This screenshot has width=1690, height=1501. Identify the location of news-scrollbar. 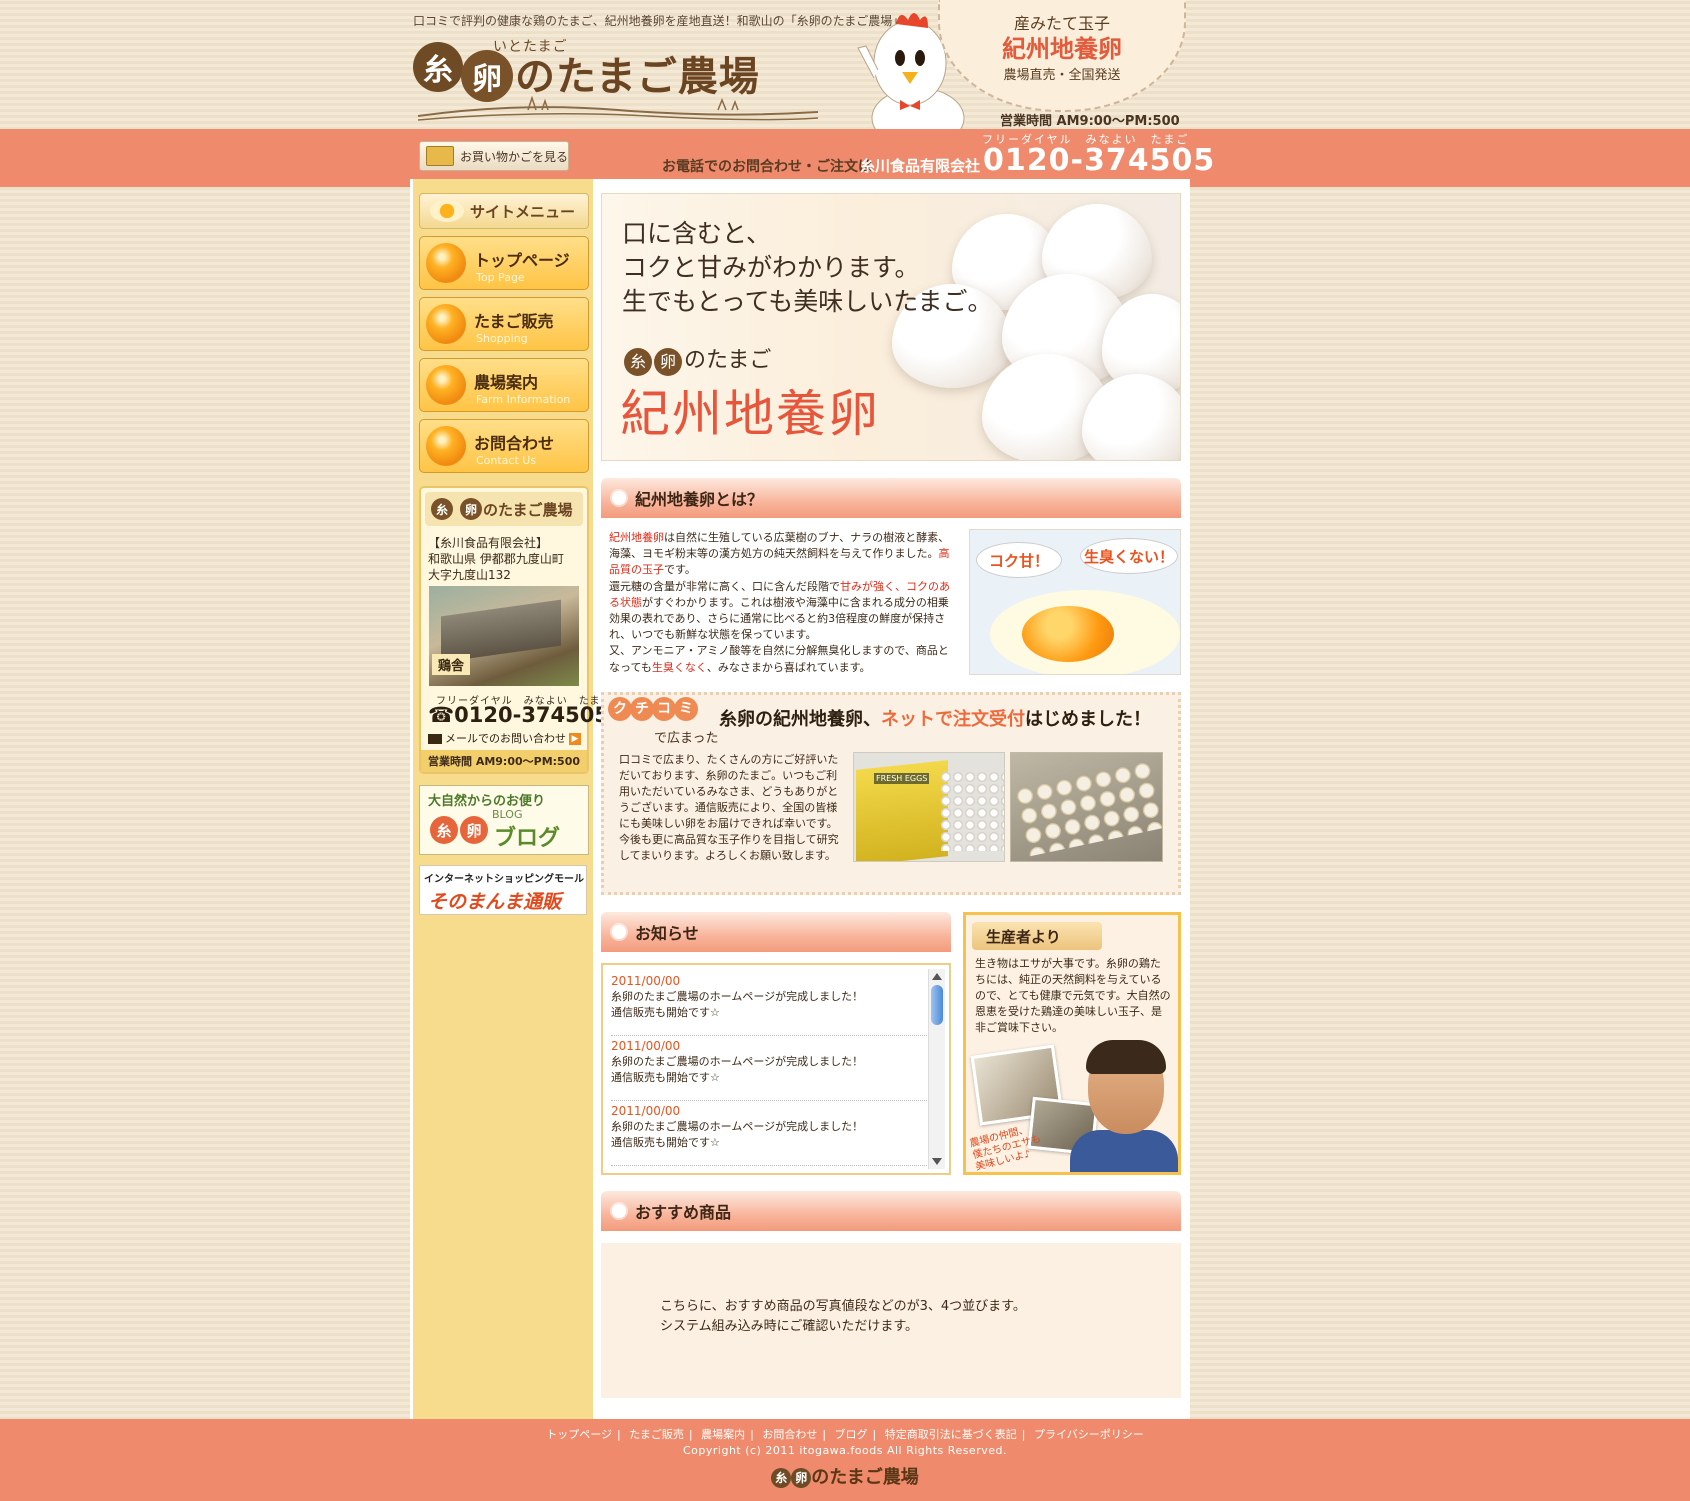
(936, 1069).